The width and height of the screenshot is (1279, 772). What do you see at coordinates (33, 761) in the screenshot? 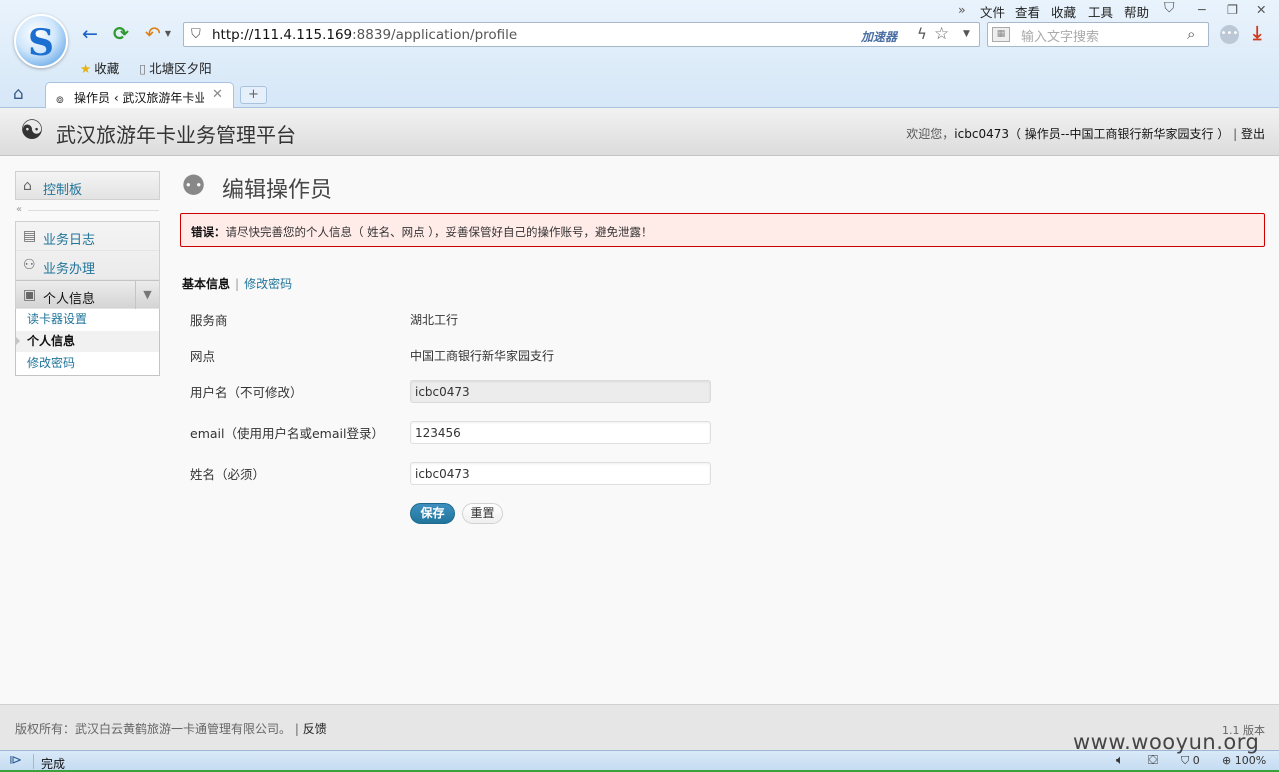
I see `statusbar-divider` at bounding box center [33, 761].